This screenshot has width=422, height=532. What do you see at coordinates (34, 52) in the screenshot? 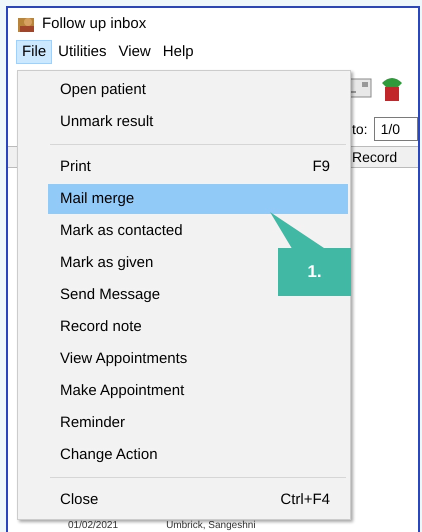
I see `menu-bar-item: File` at bounding box center [34, 52].